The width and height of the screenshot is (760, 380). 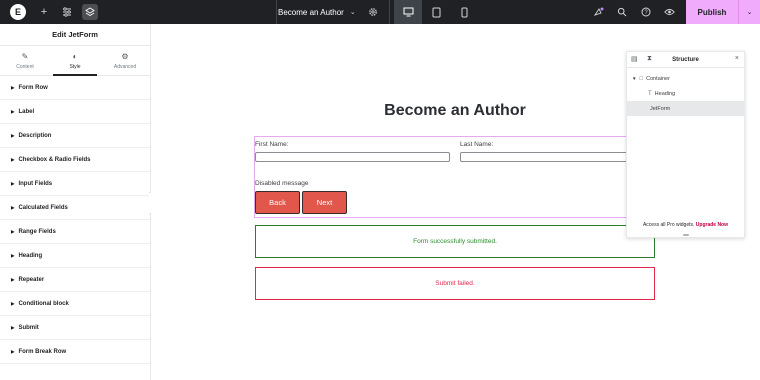 What do you see at coordinates (54, 159) in the screenshot?
I see `section-label: Checkbox & Radio Fields` at bounding box center [54, 159].